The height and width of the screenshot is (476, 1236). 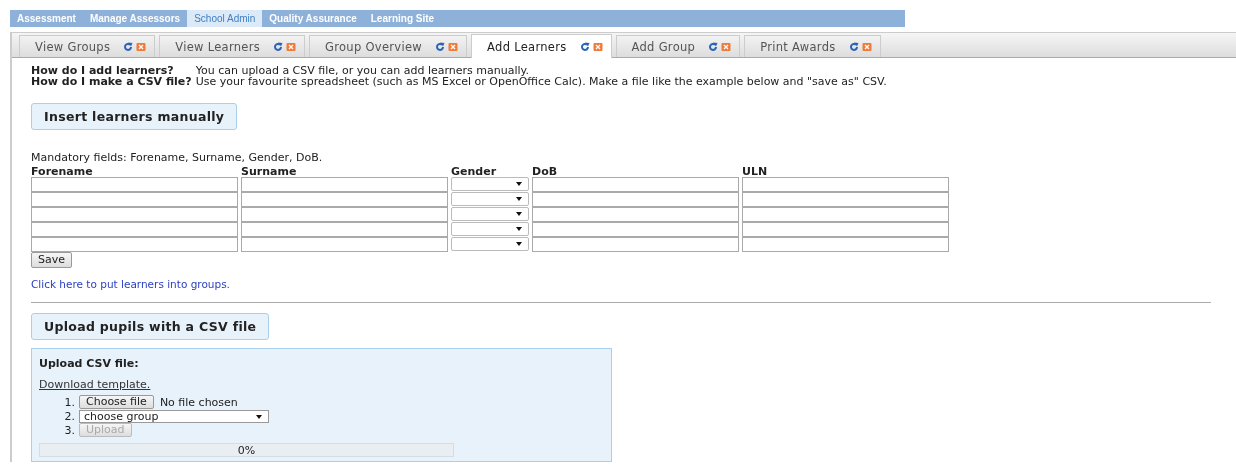 What do you see at coordinates (95, 384) in the screenshot?
I see `template-link: Download template.` at bounding box center [95, 384].